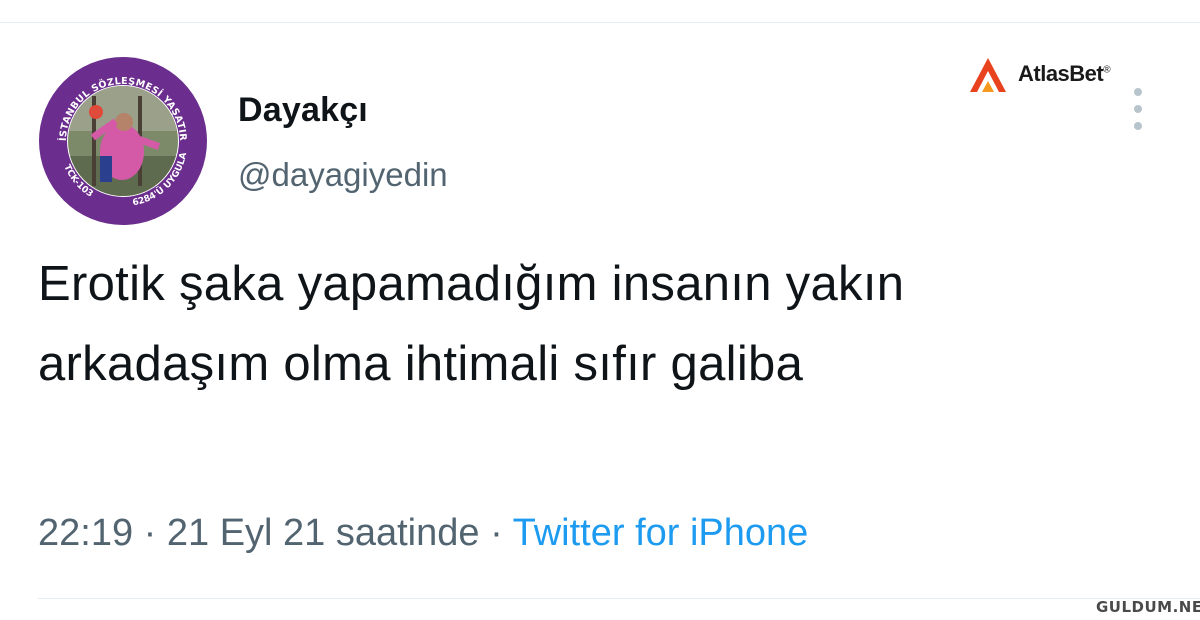 This screenshot has height=620, width=1200. I want to click on brand-logo: AtlasBet®, so click(1038, 74).